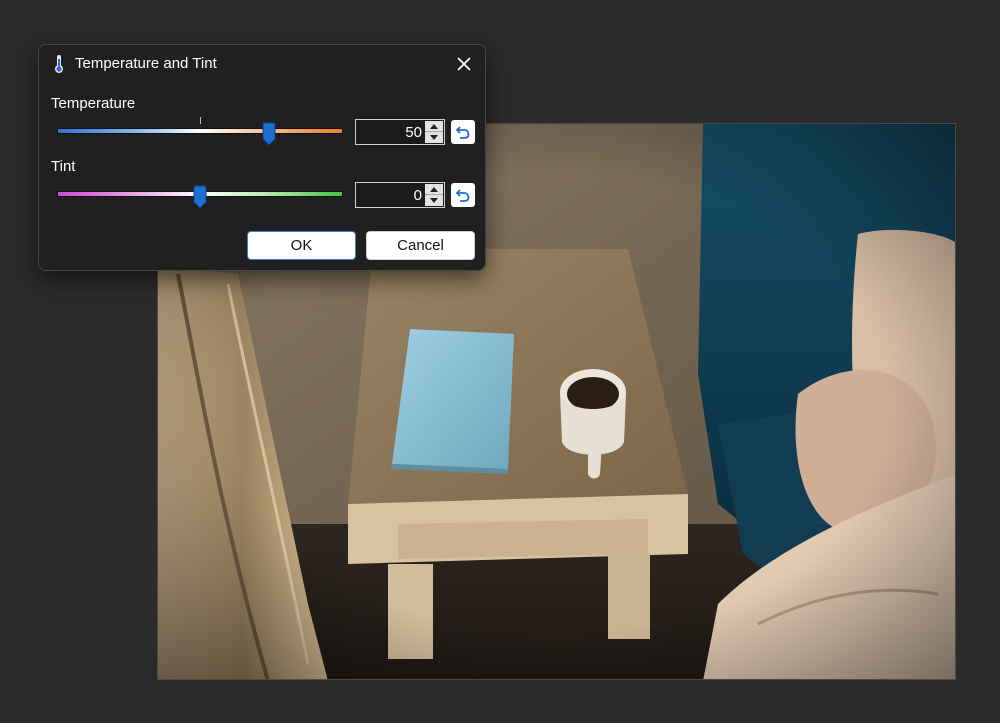  What do you see at coordinates (413, 132) in the screenshot?
I see `temperature-value: 50` at bounding box center [413, 132].